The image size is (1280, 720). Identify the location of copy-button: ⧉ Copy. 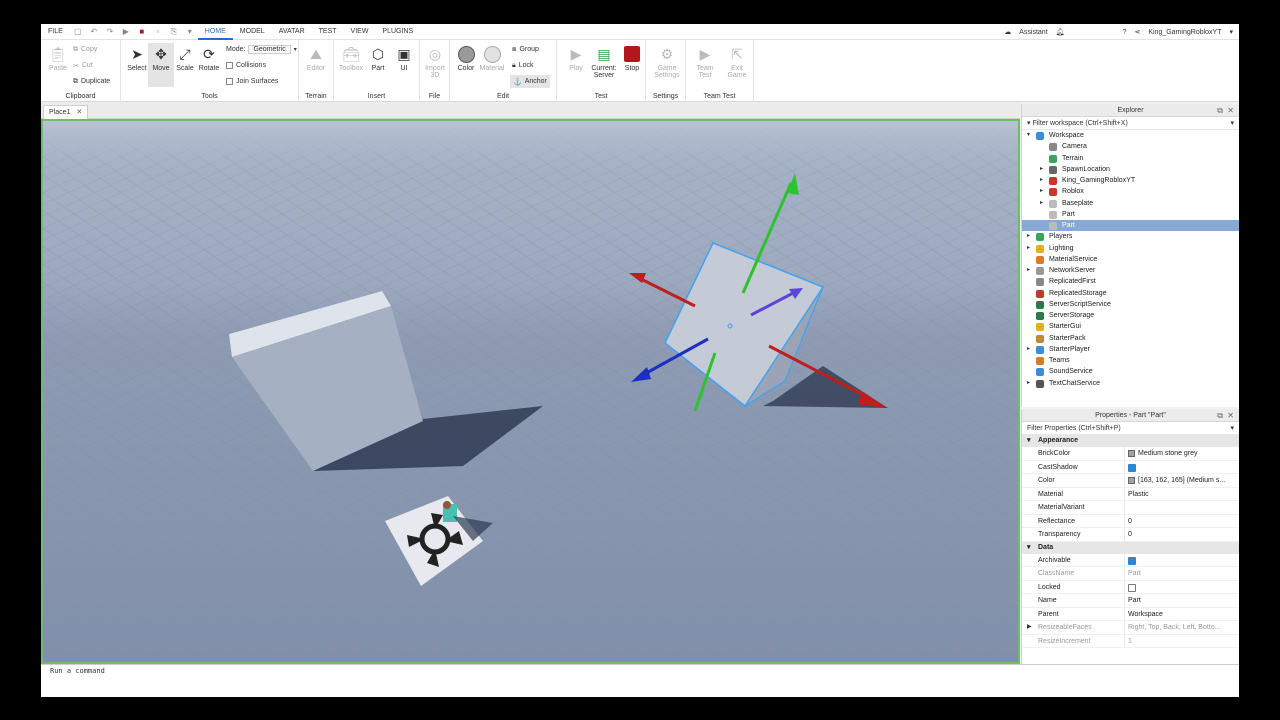
(85, 49).